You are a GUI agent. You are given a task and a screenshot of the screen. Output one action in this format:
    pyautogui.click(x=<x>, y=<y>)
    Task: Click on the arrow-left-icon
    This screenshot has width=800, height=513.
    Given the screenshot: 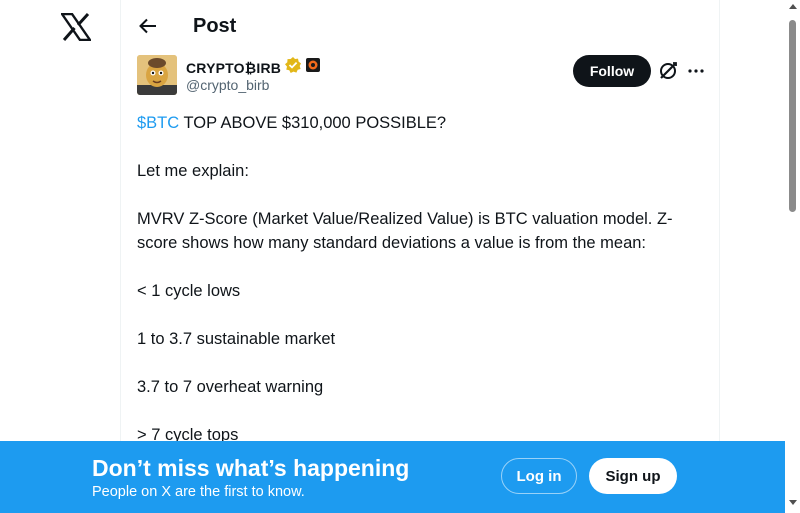 What is the action you would take?
    pyautogui.click(x=147, y=26)
    